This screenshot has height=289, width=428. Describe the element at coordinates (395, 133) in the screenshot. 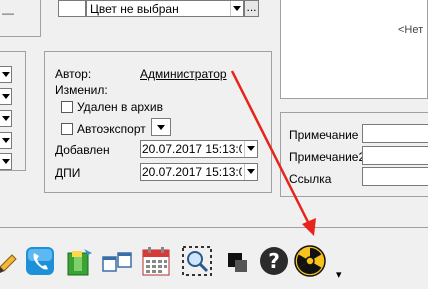

I see `note-field` at that location.